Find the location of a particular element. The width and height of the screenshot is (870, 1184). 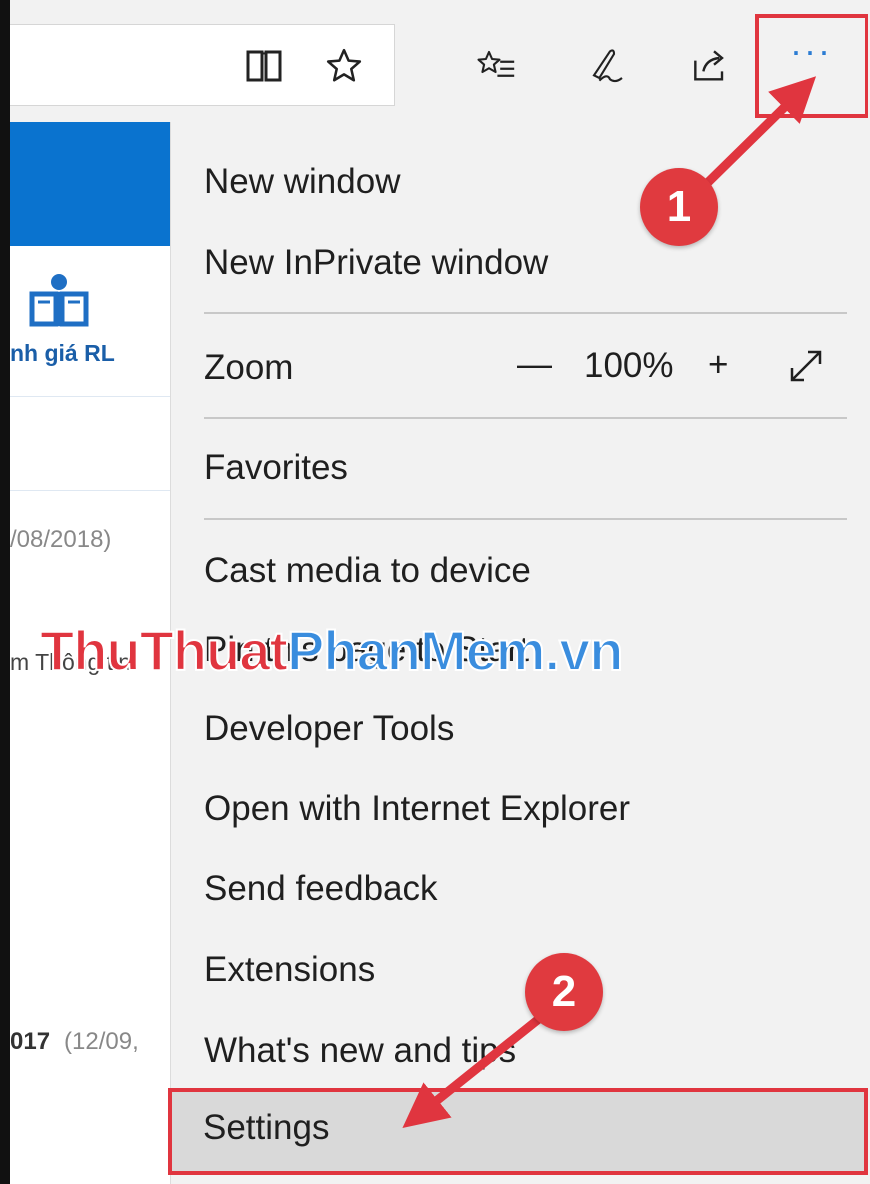

zoom-label: Zoom is located at coordinates (249, 367).